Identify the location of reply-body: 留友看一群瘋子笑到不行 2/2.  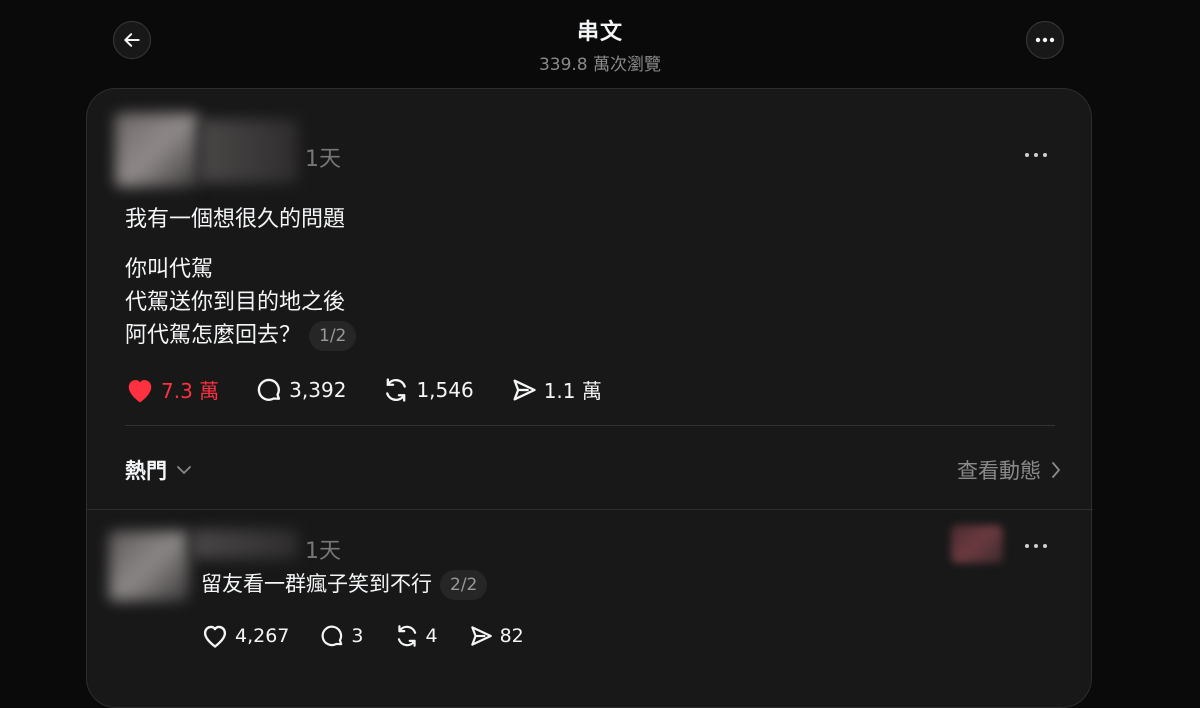
(344, 584).